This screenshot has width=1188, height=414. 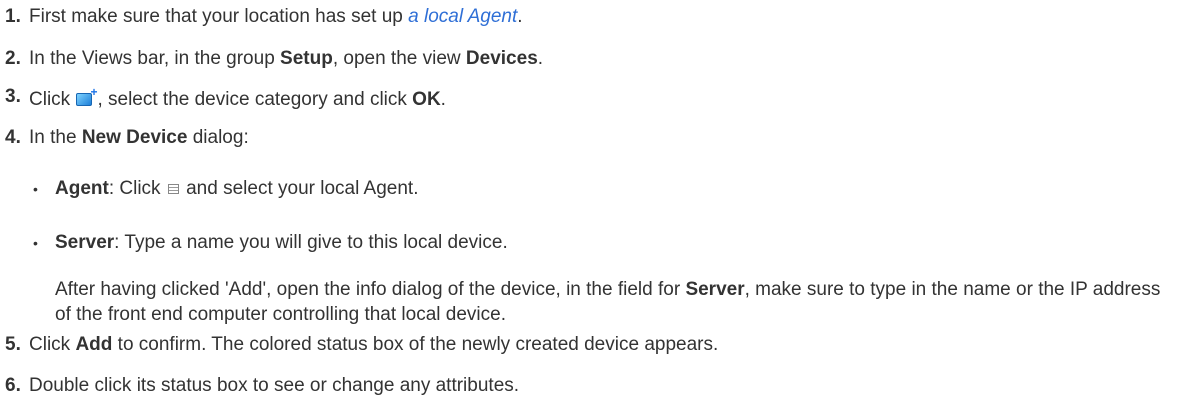 What do you see at coordinates (86, 97) in the screenshot?
I see `add-device-icon: +` at bounding box center [86, 97].